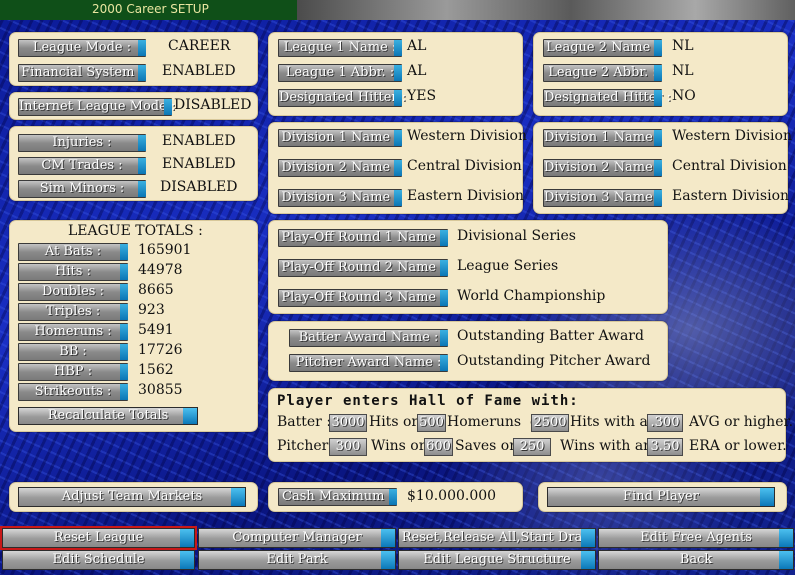 The image size is (795, 575). What do you see at coordinates (82, 189) in the screenshot?
I see `sim-minors-label: Sim Minors :` at bounding box center [82, 189].